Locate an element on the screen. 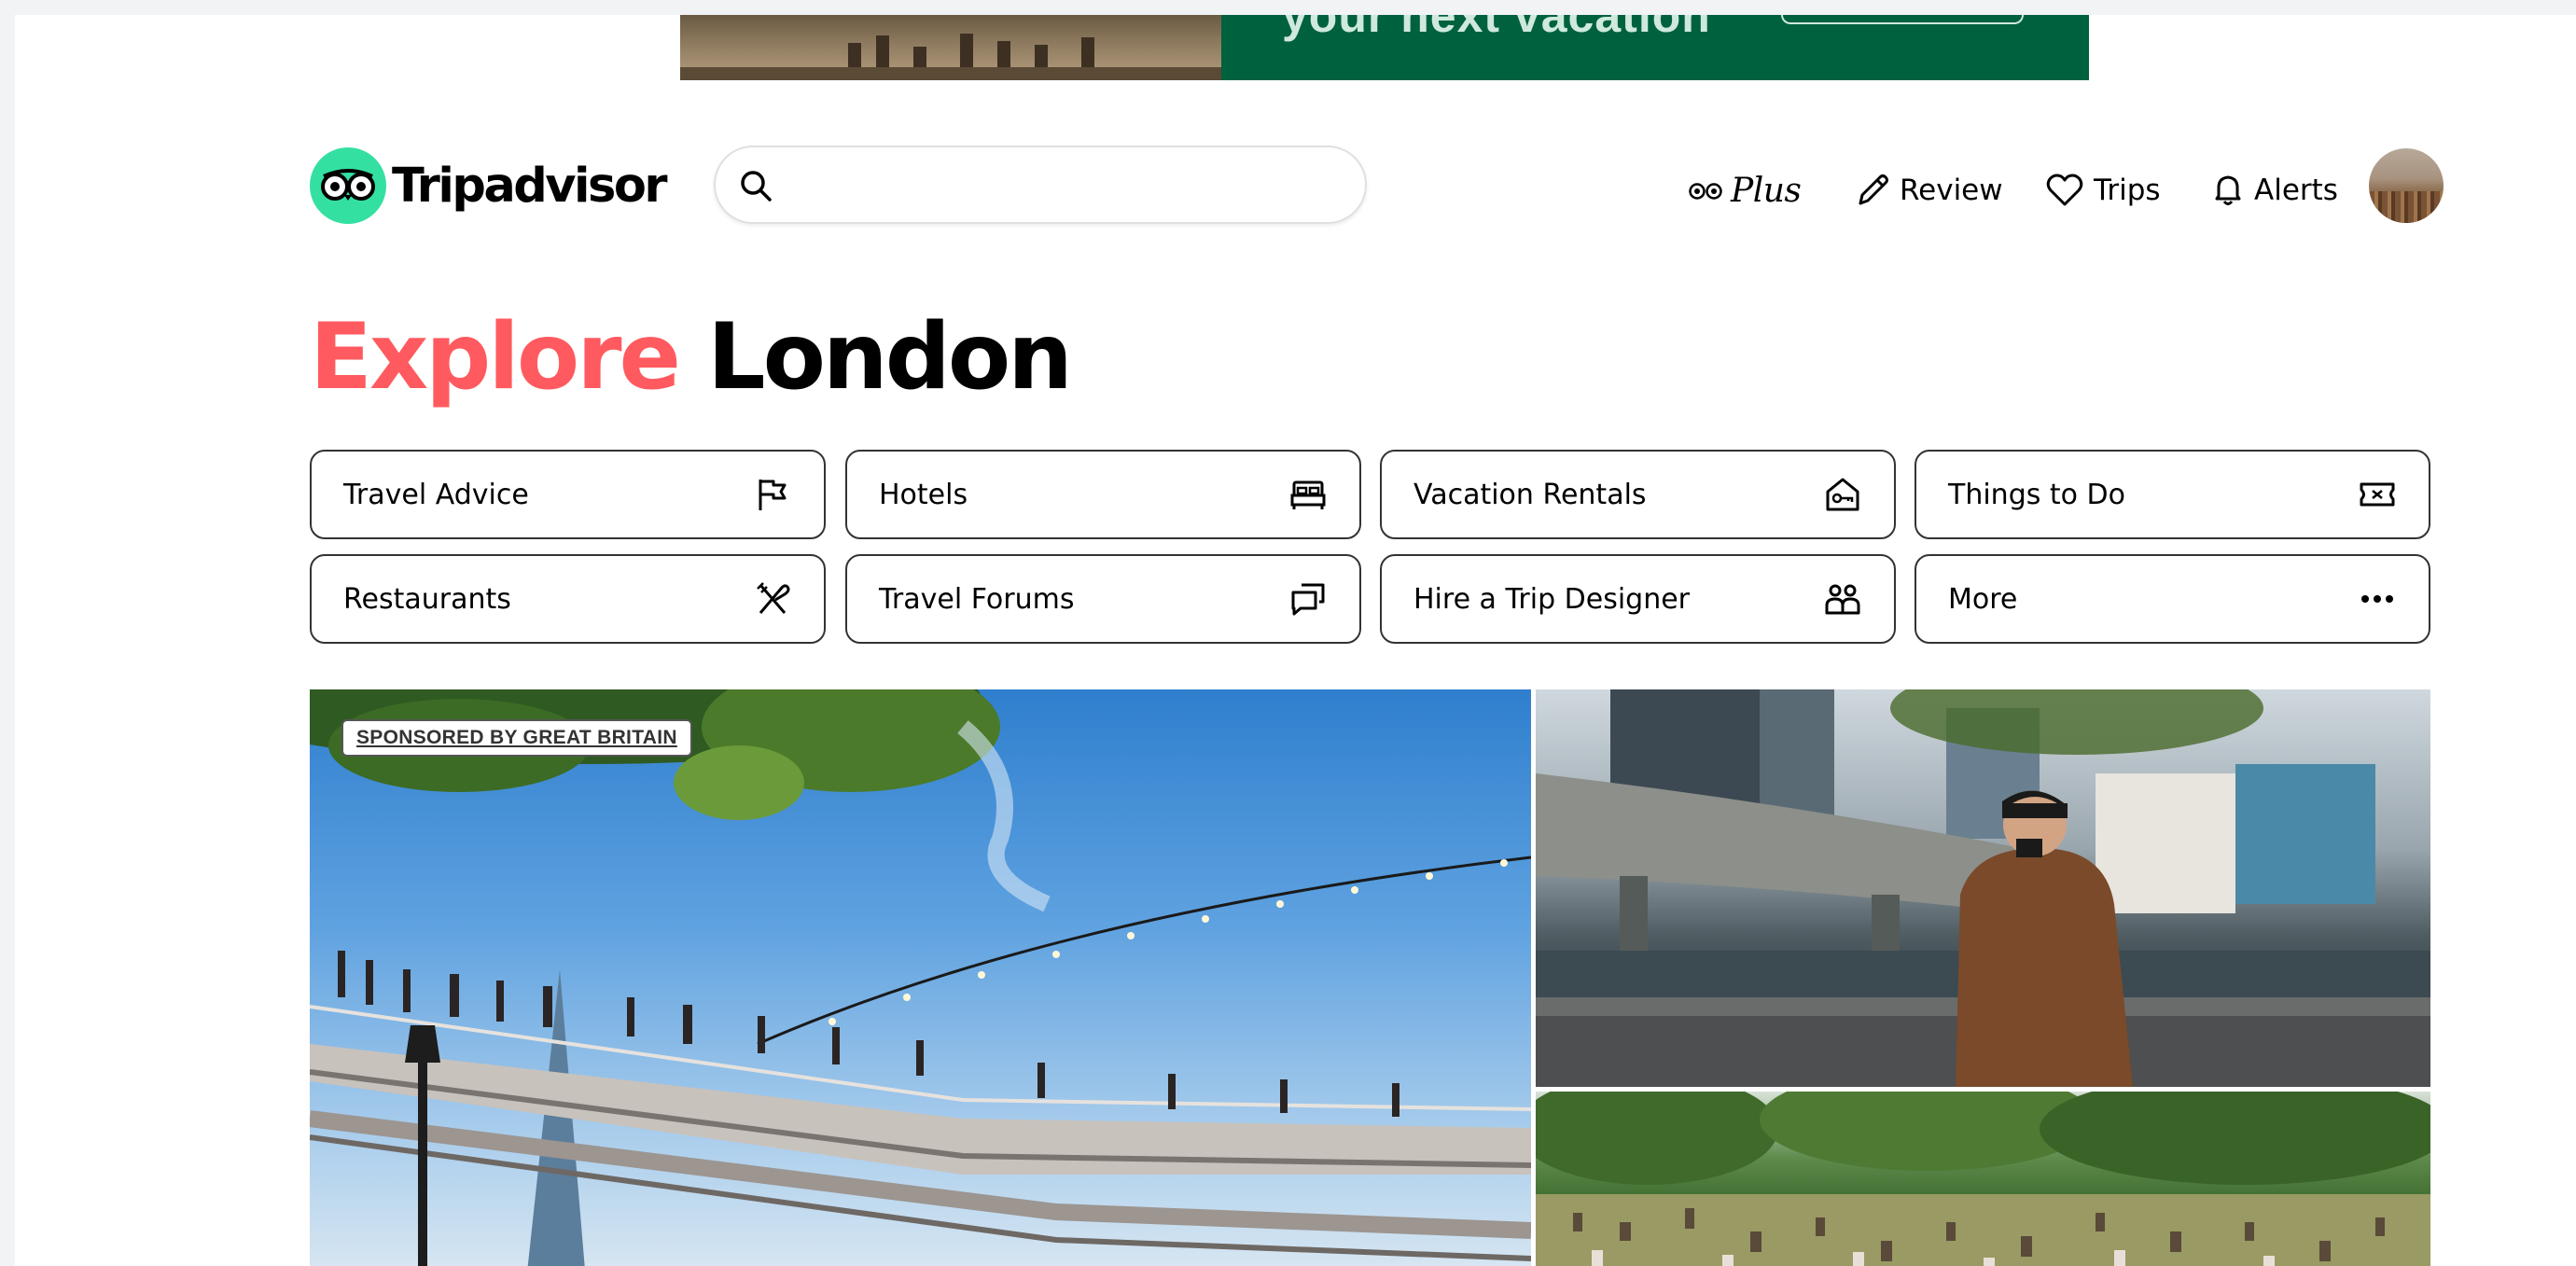 Image resolution: width=2576 pixels, height=1266 pixels. house-key-icon is located at coordinates (1842, 495).